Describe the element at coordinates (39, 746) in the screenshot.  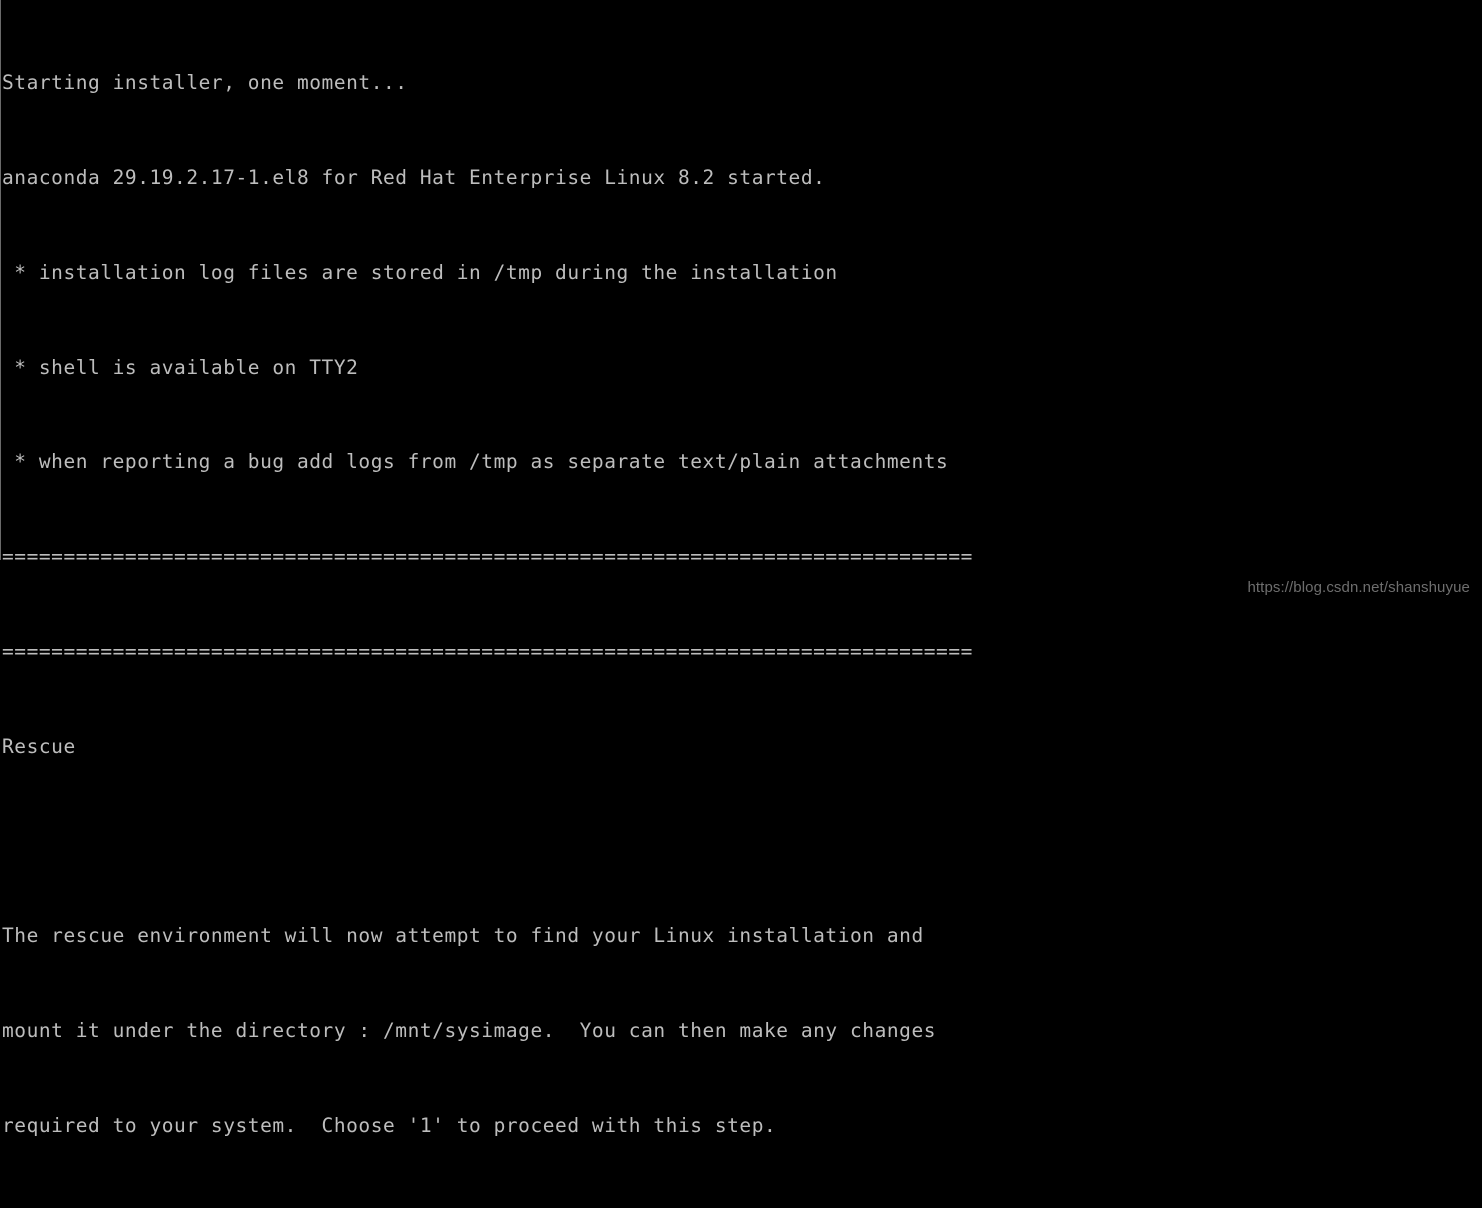
I see `screen-heading-rescue: Rescue` at that location.